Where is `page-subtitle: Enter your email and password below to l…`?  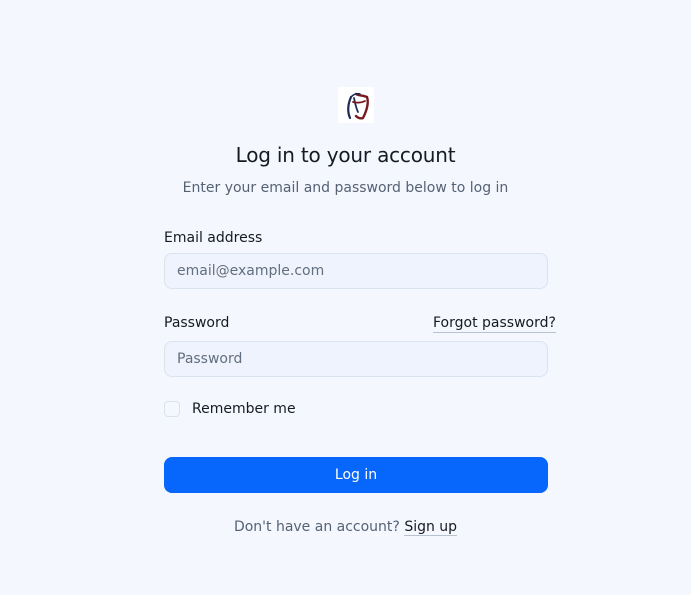 page-subtitle: Enter your email and password below to l… is located at coordinates (345, 188).